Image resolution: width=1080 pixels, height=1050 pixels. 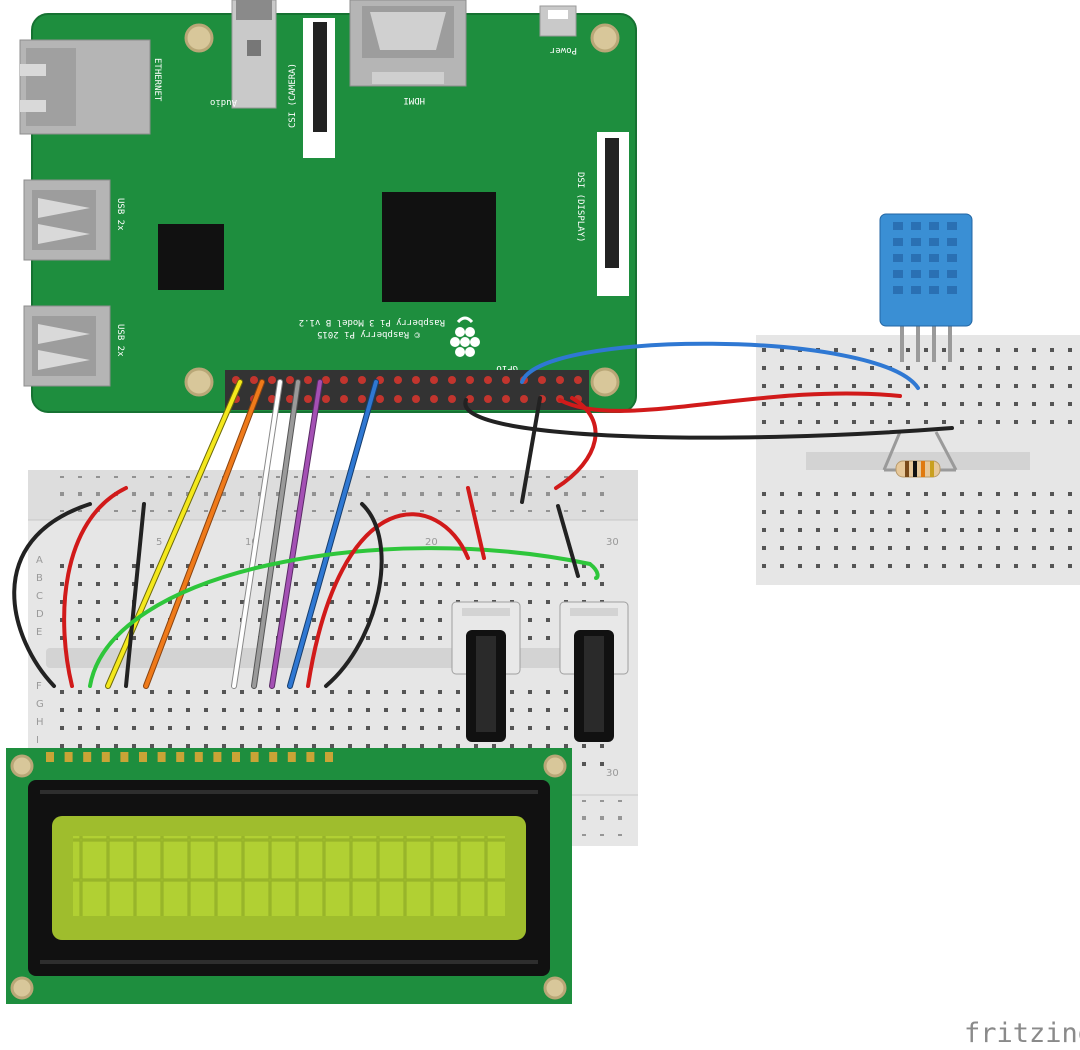 I want to click on usb-label-top: USB 2x, so click(x=120, y=214).